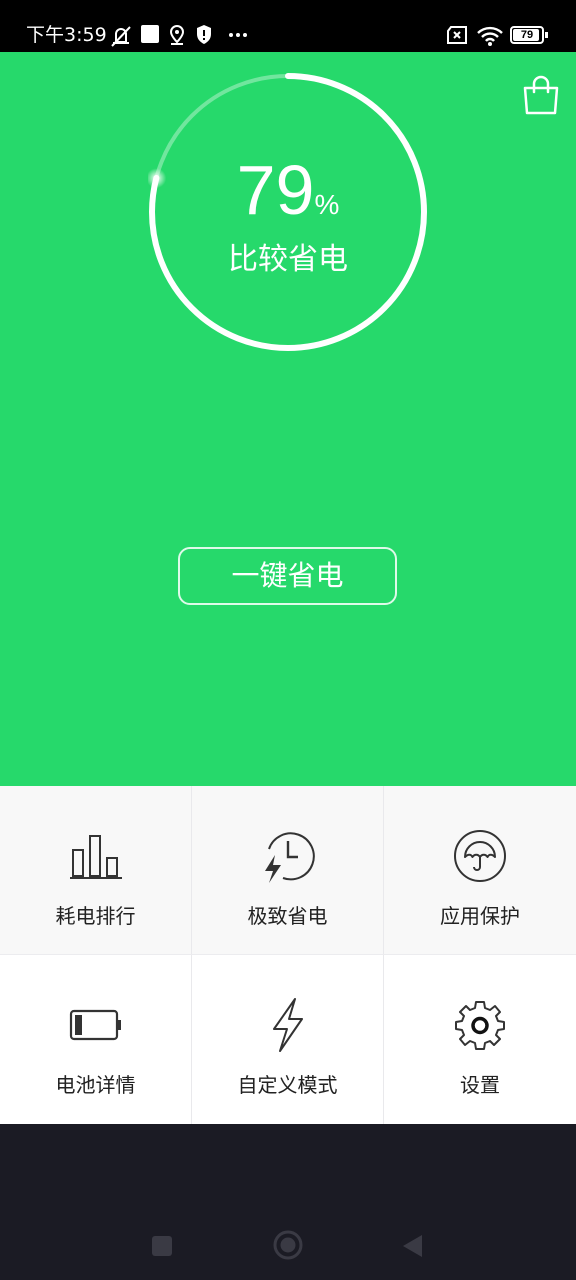  I want to click on grid-item-label: 耗电排行, so click(95, 916).